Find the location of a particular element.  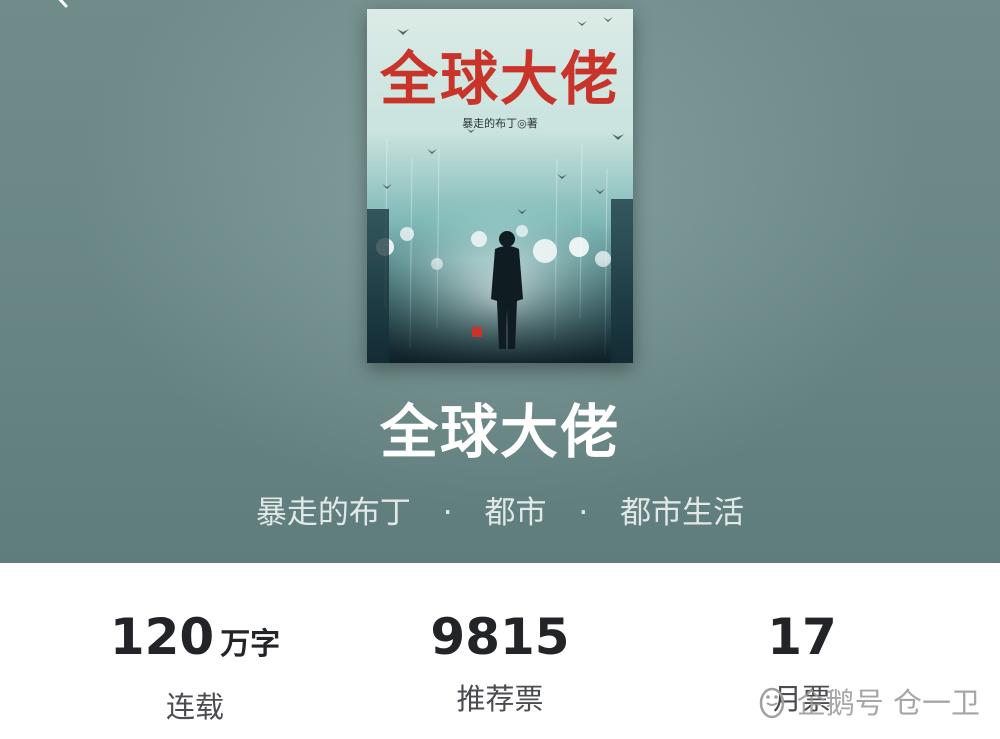

watermark: 企鹅号 仓一卫 is located at coordinates (866, 701).